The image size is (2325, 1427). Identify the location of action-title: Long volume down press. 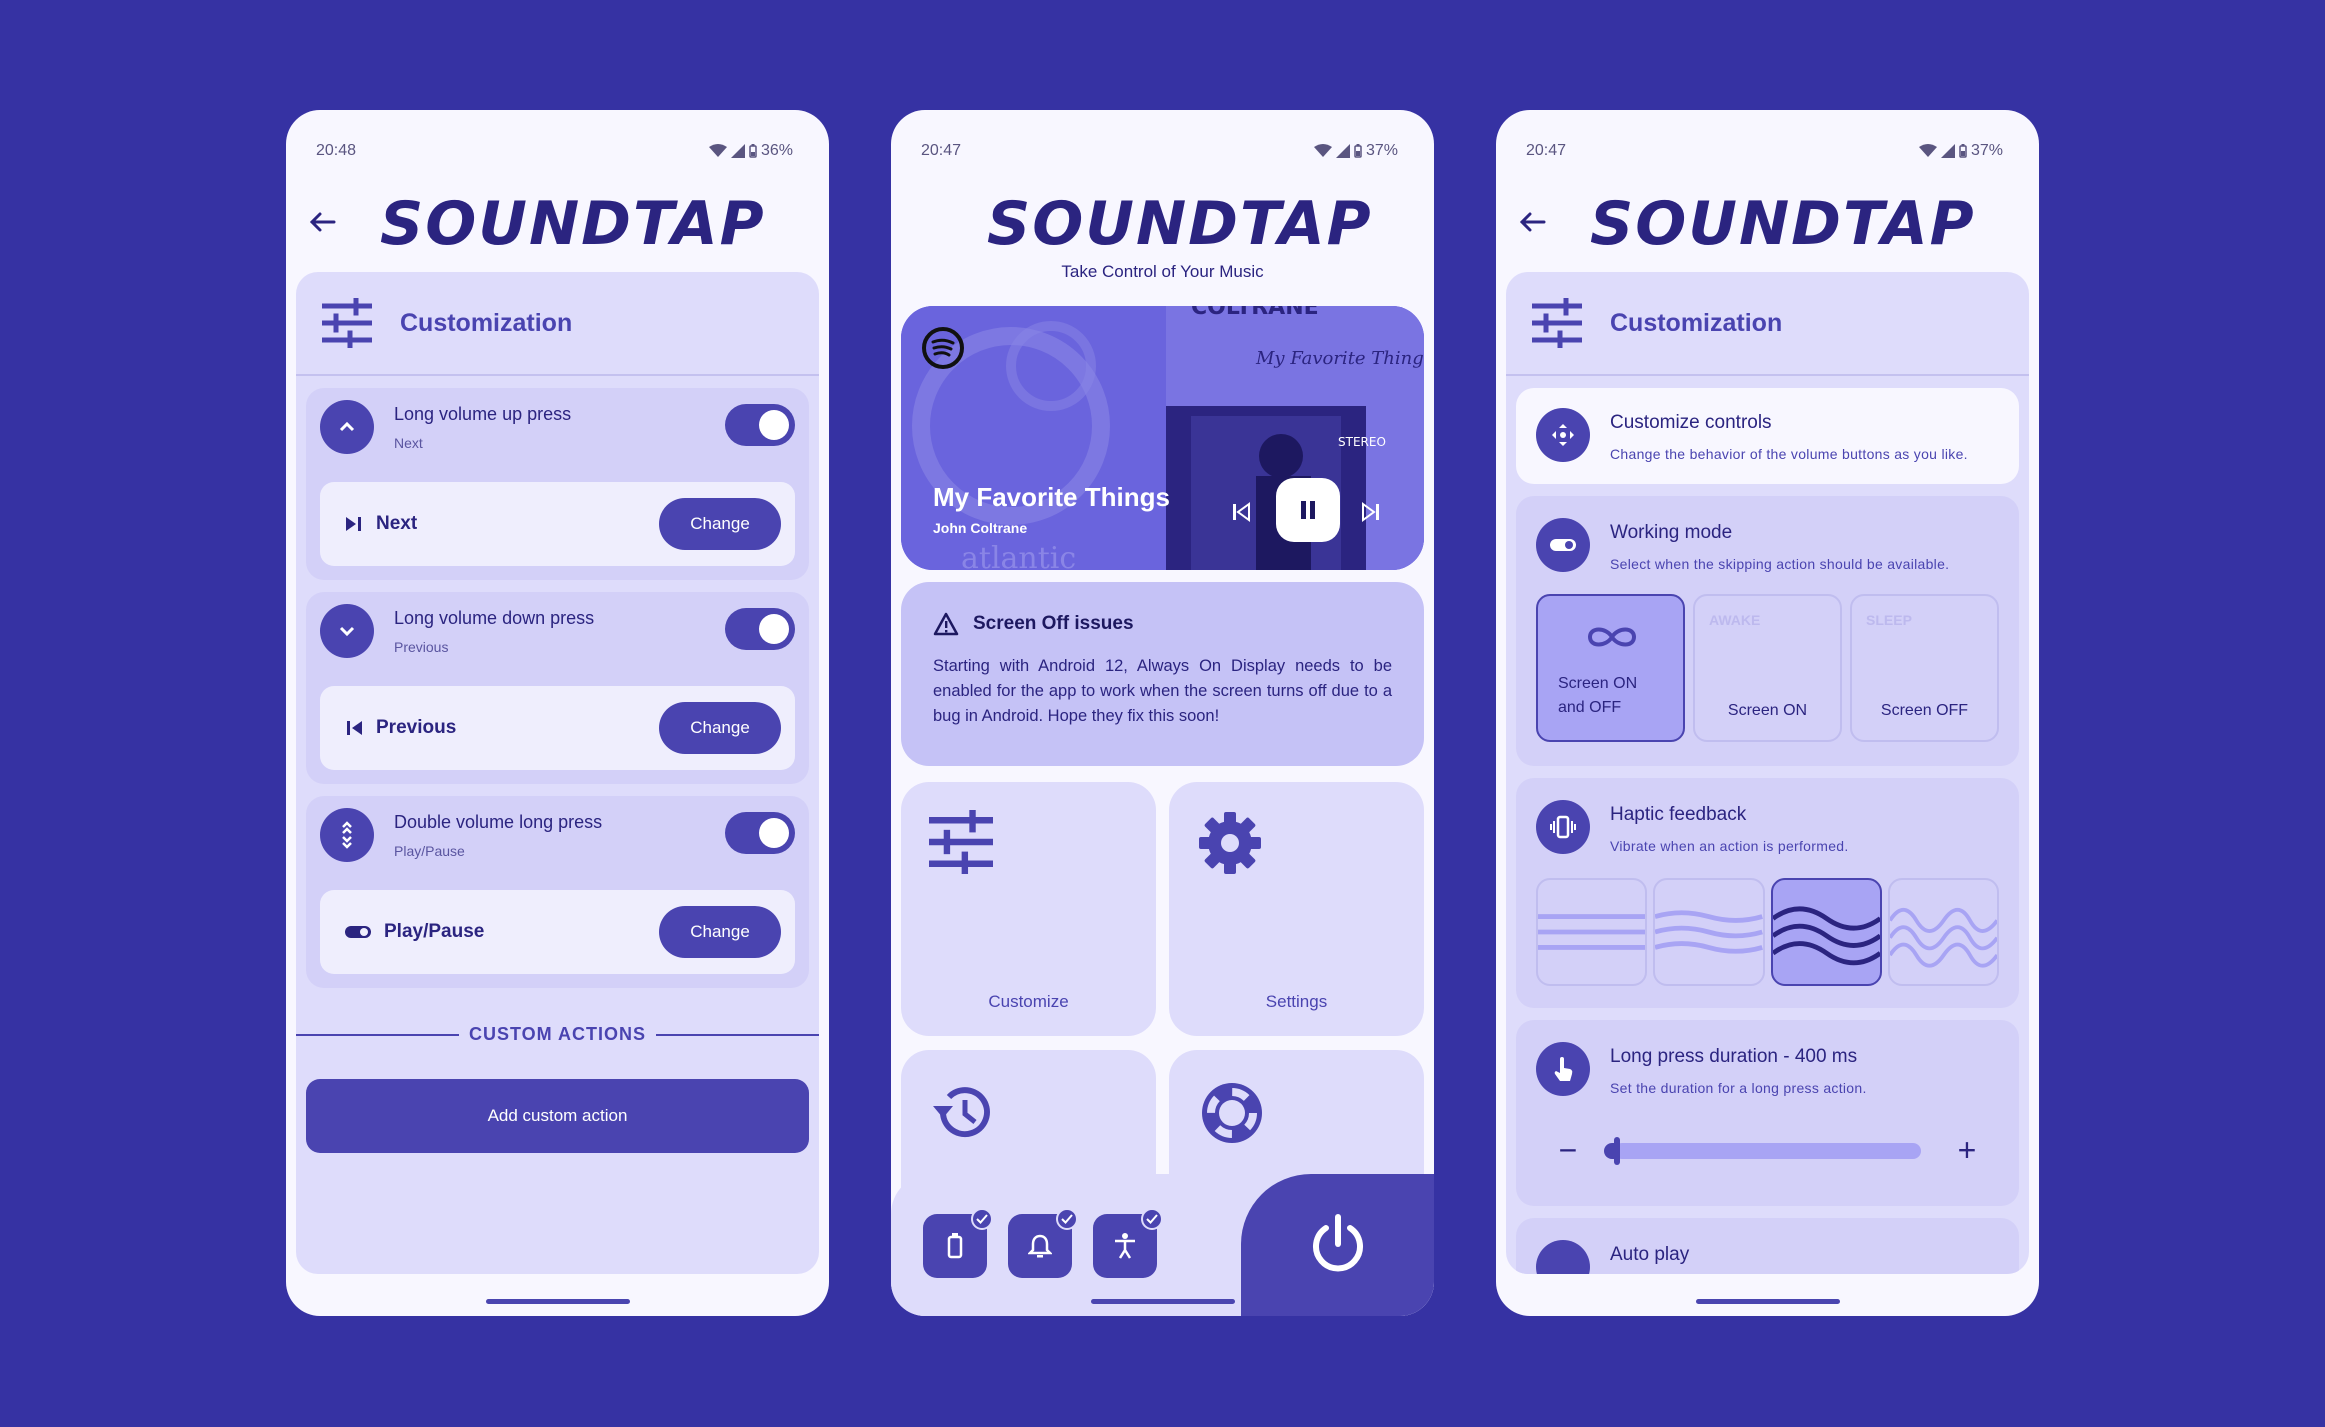
(494, 618).